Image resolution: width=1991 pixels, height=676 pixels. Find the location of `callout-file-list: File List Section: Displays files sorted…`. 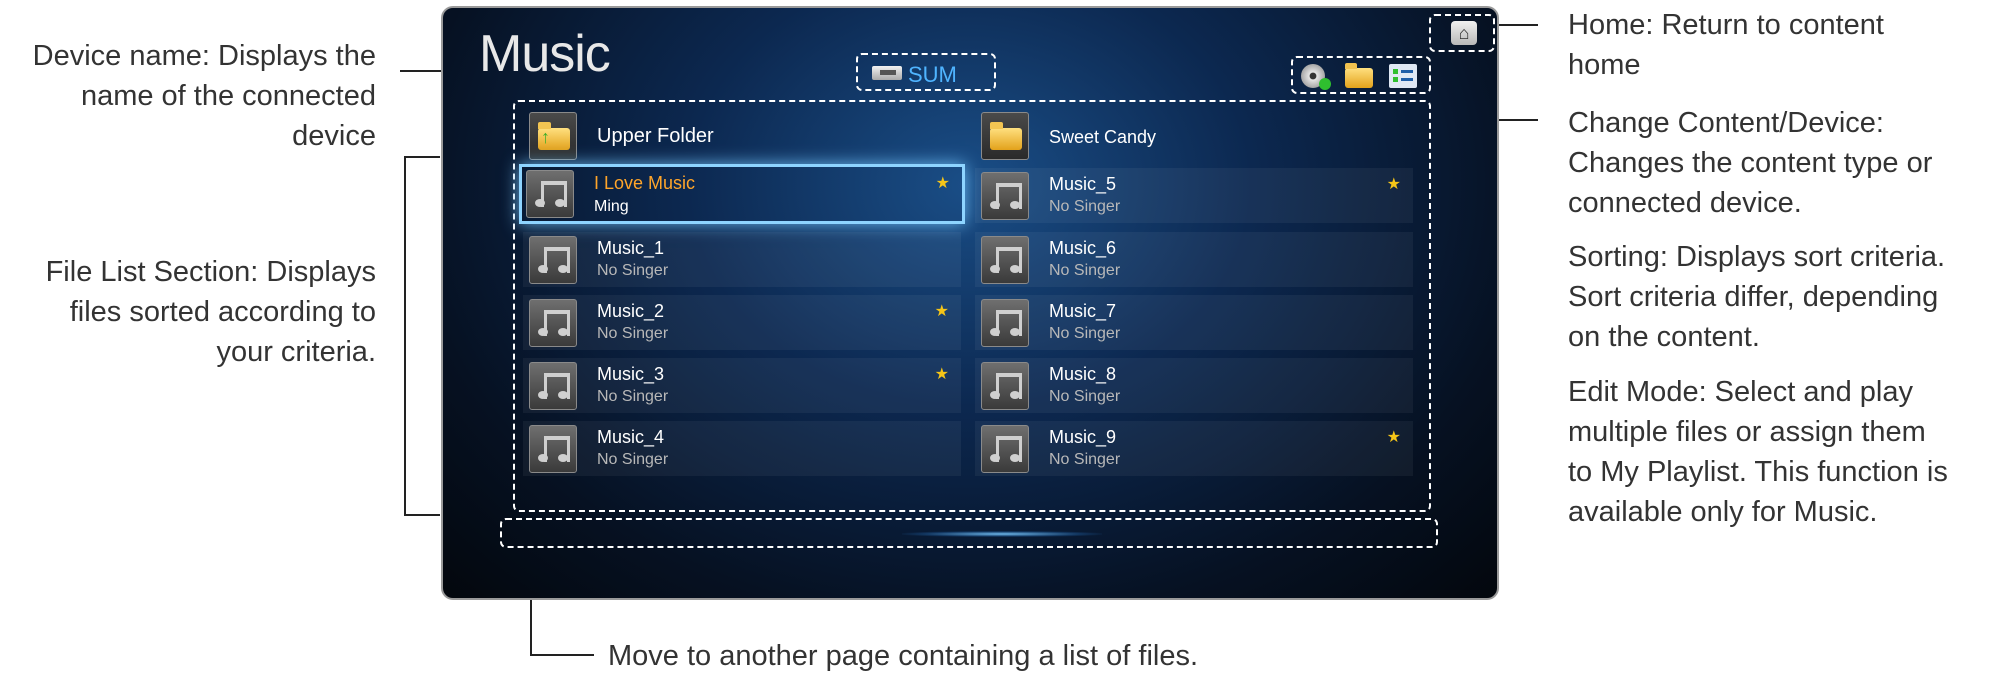

callout-file-list: File List Section: Displays files sorted… is located at coordinates (210, 312).